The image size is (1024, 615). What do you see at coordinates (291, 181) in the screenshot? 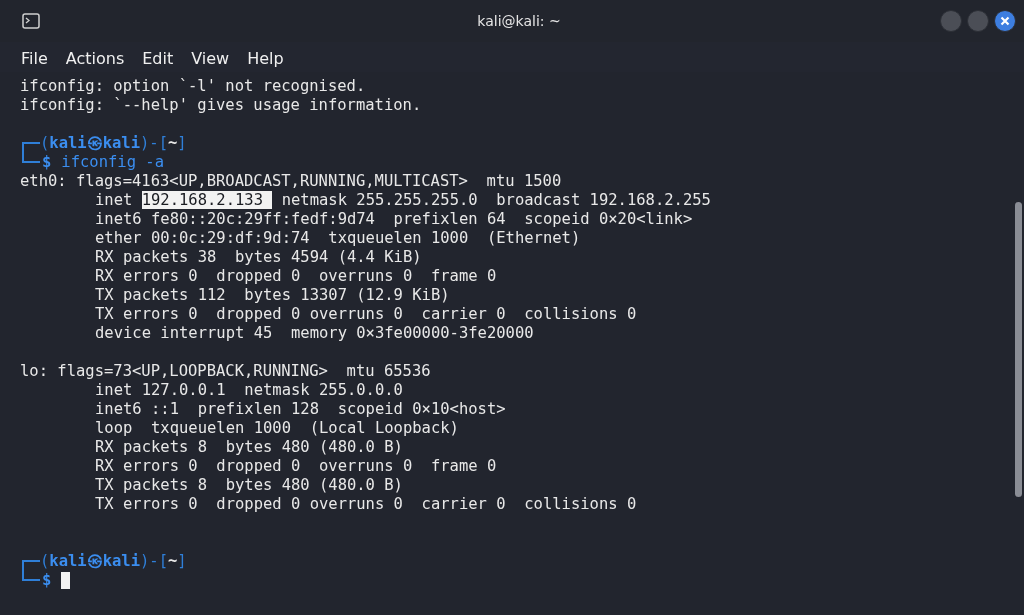
I see `output-line: eth0: flags=4163<UP,BROADCAST,RUNNING,MULTICAST> mtu 1500` at bounding box center [291, 181].